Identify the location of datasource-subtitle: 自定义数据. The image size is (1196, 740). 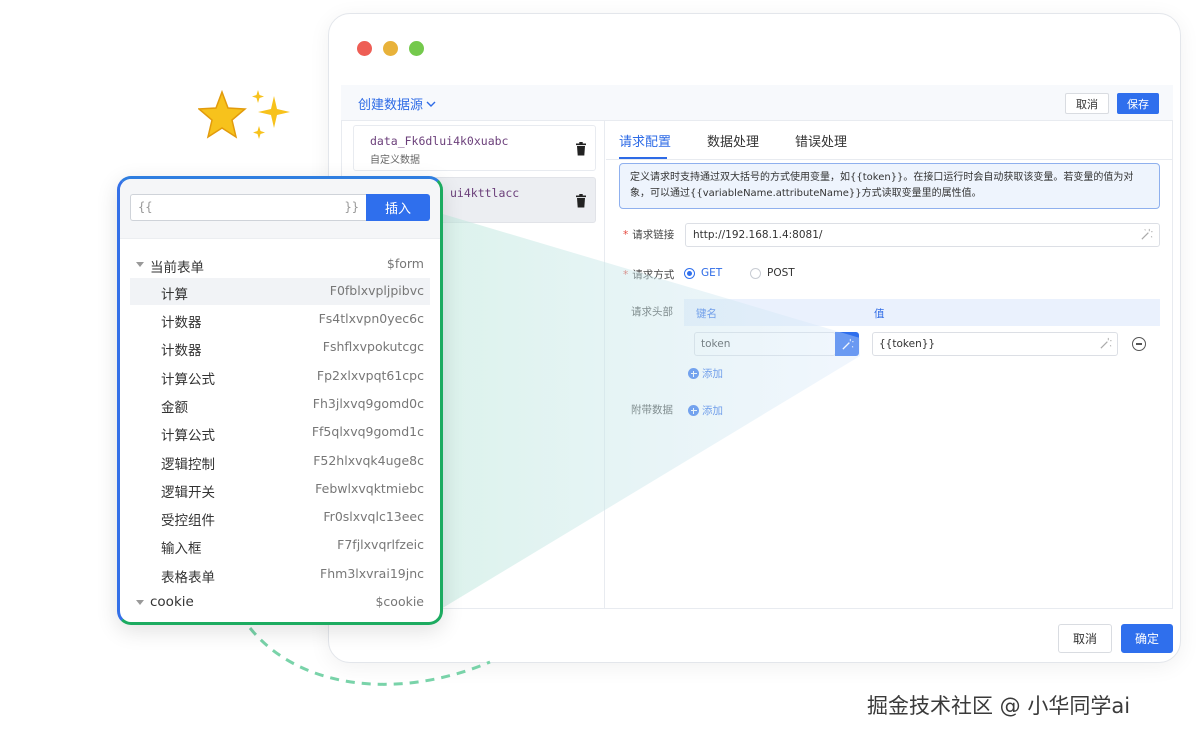
(395, 160).